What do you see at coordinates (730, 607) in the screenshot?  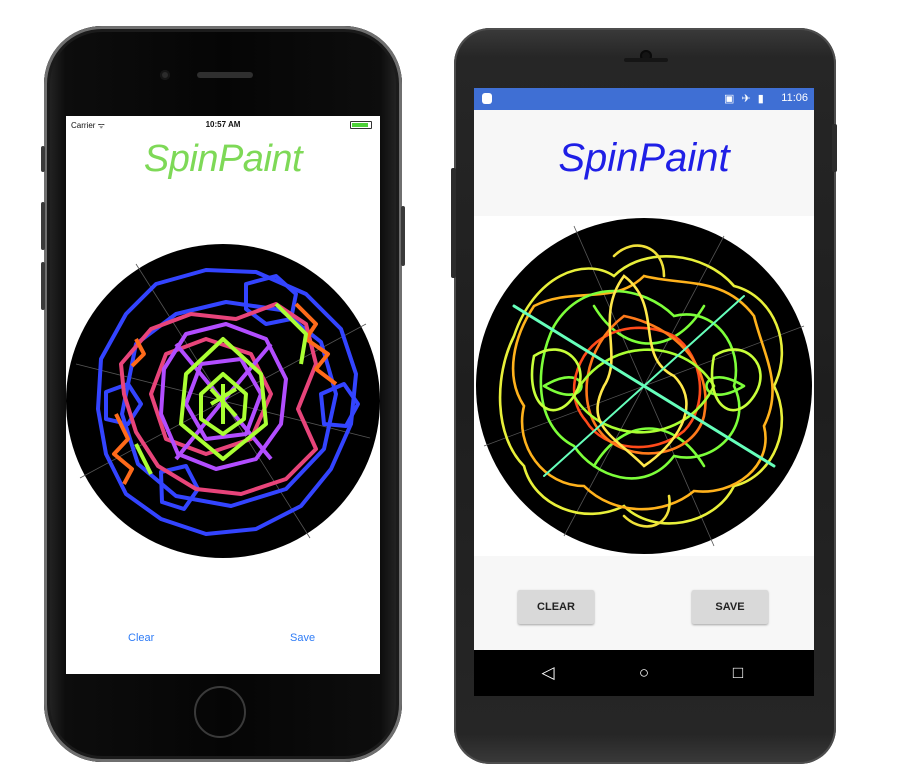 I see `save-button: SAVE` at bounding box center [730, 607].